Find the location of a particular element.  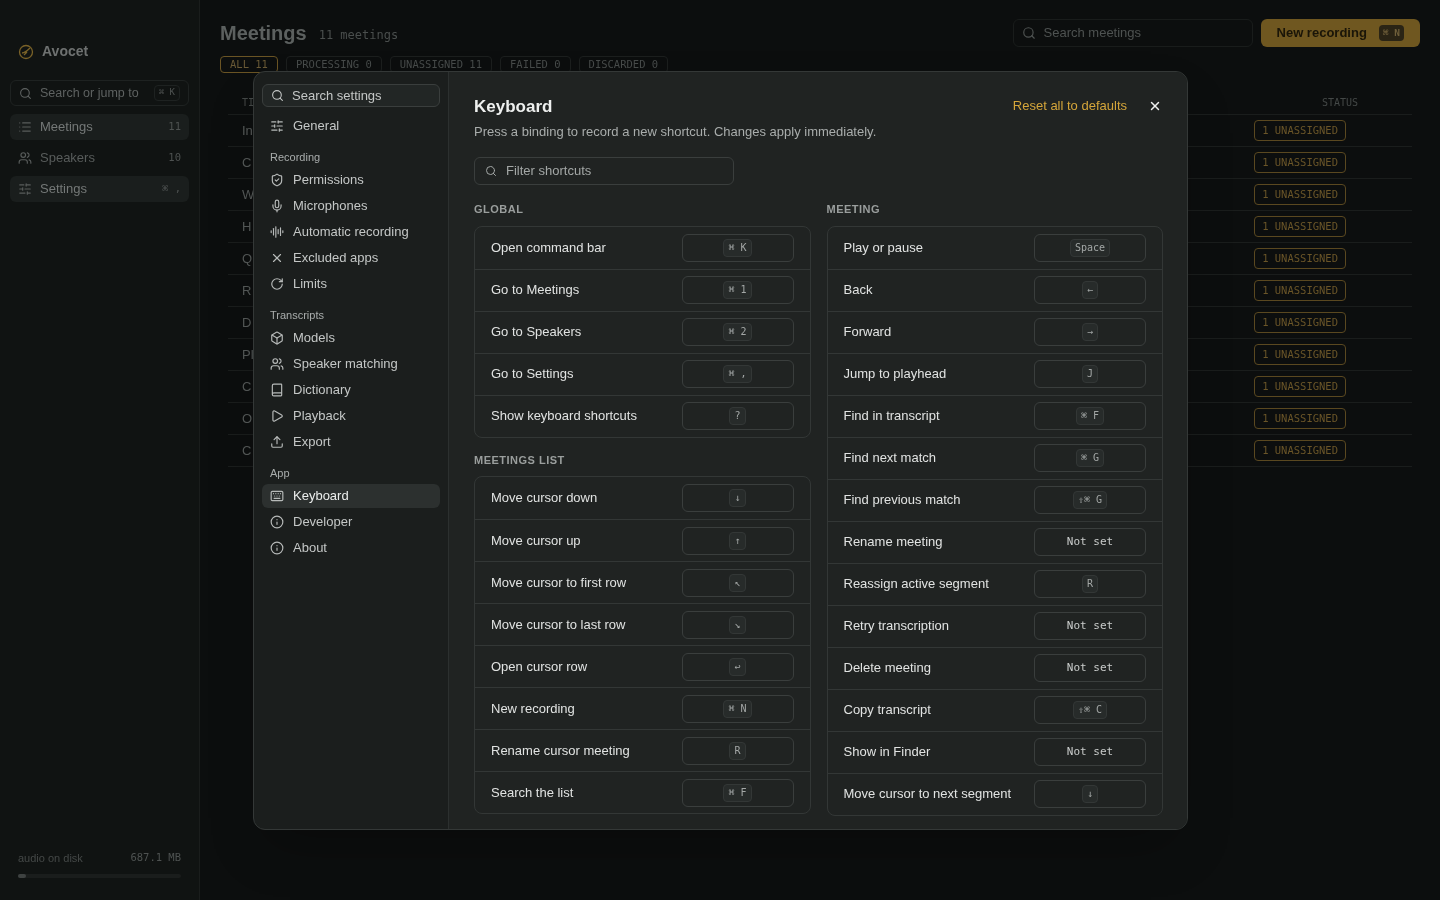

settings-nav-item: Developer is located at coordinates (351, 522).